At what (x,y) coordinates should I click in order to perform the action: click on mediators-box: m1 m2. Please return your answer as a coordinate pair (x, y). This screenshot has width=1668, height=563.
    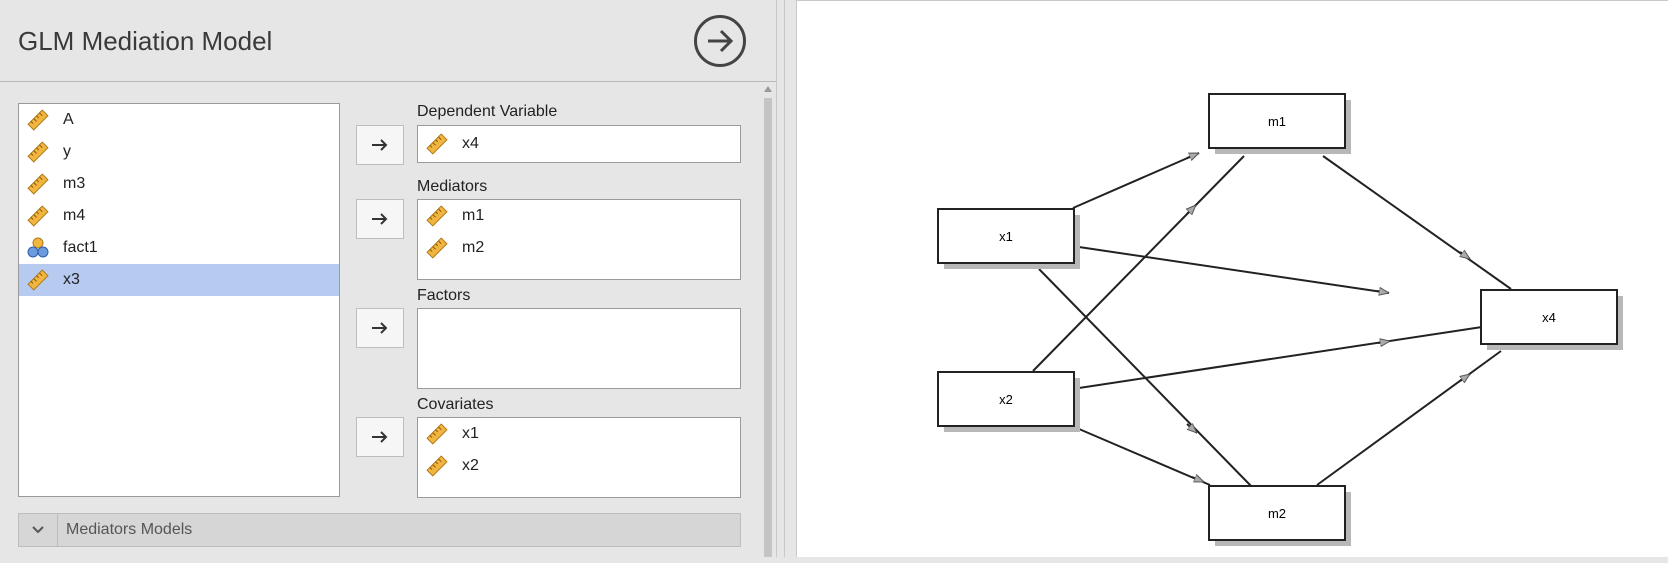
    Looking at the image, I should click on (579, 239).